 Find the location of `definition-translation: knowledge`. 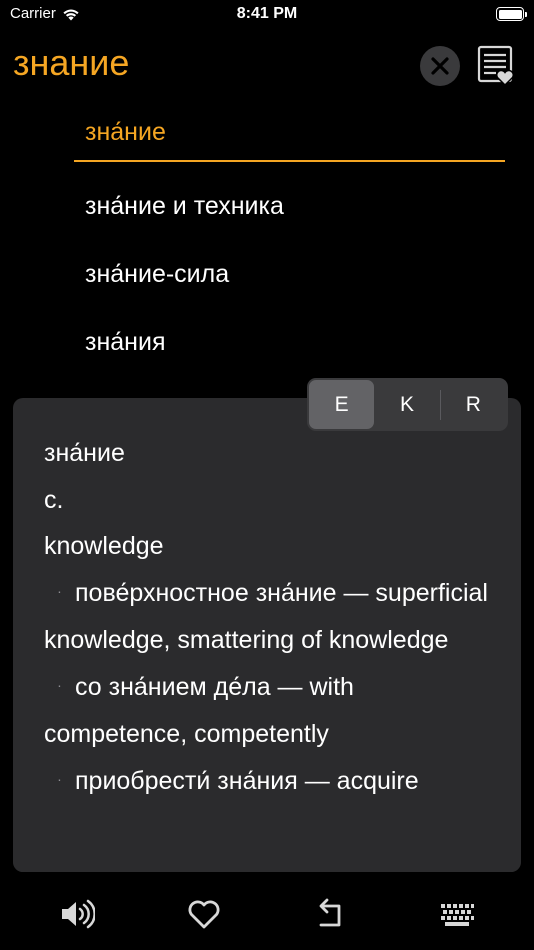

definition-translation: knowledge is located at coordinates (104, 546).